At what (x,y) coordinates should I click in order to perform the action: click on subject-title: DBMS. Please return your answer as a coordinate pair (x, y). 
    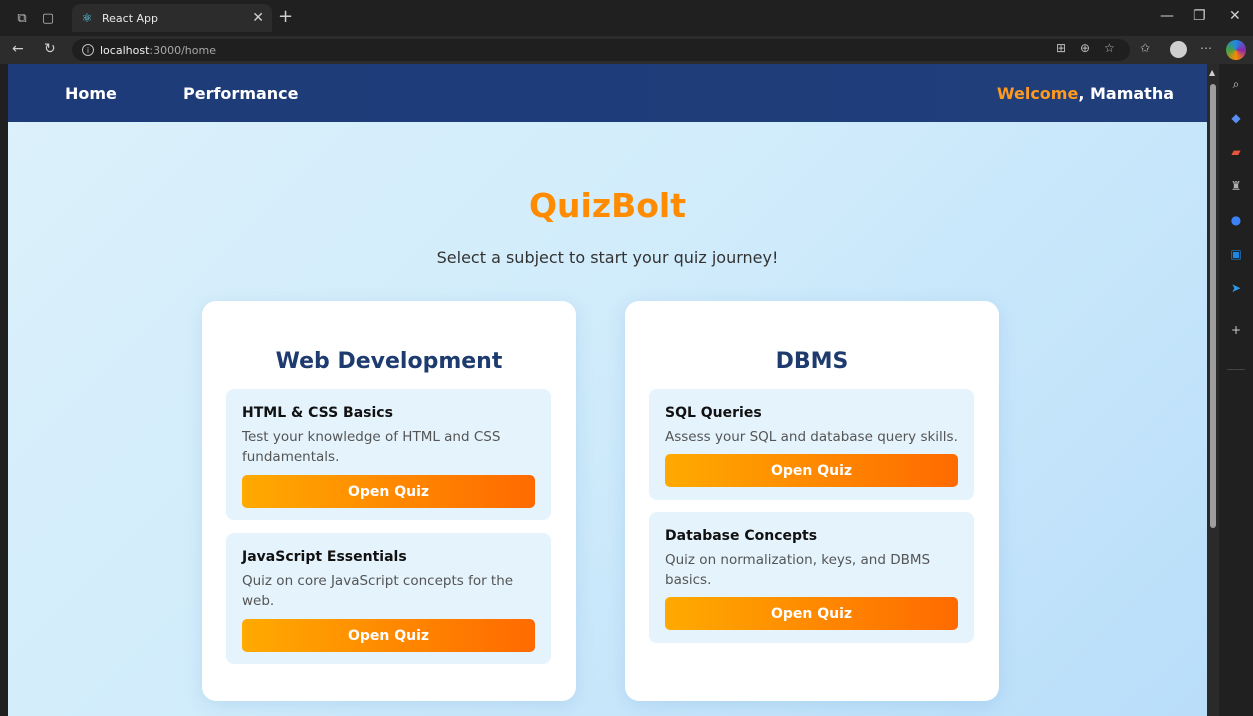
    Looking at the image, I should click on (812, 361).